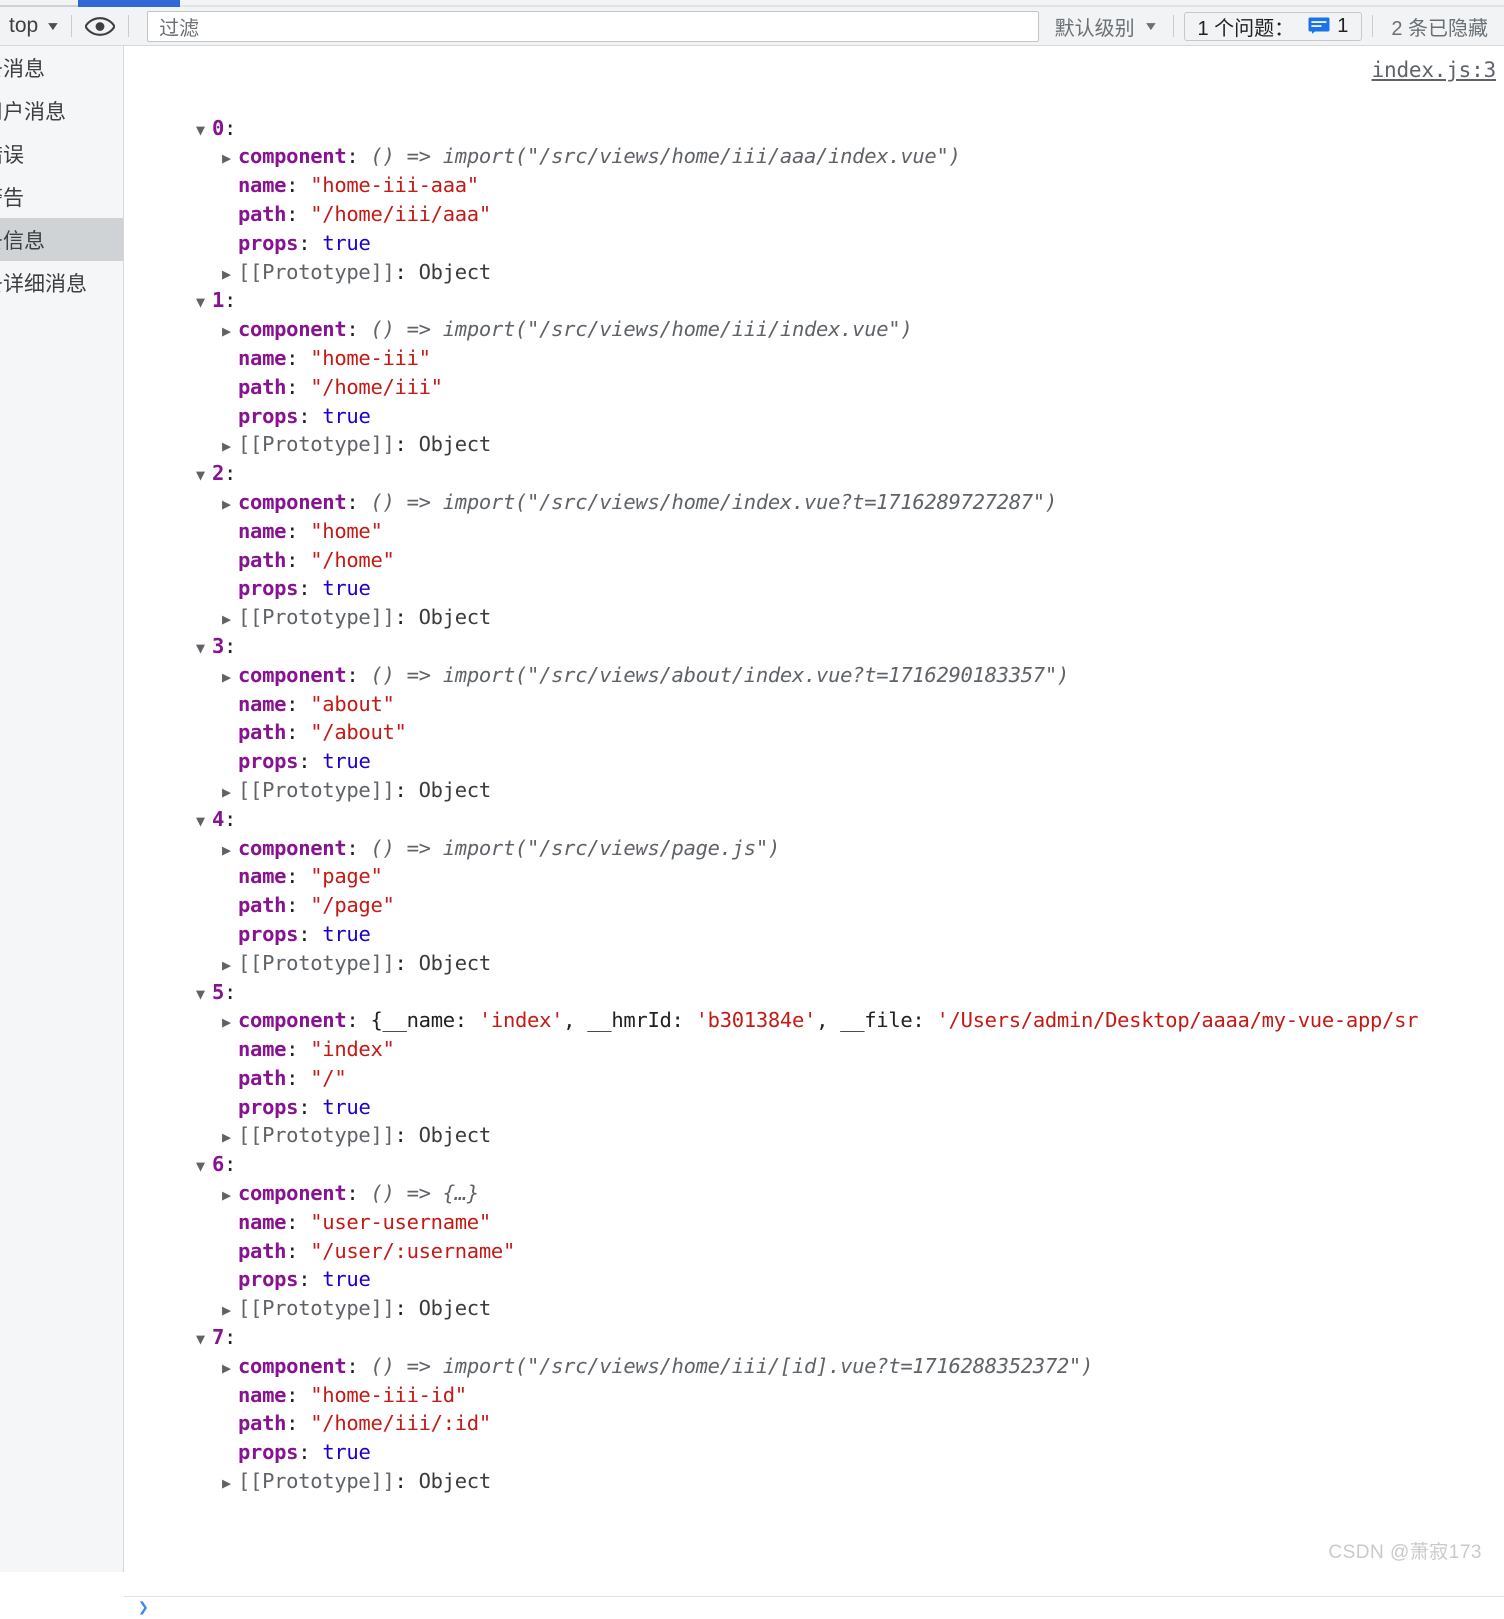 This screenshot has width=1504, height=1619. What do you see at coordinates (593, 26) in the screenshot?
I see `filter-input: 过滤` at bounding box center [593, 26].